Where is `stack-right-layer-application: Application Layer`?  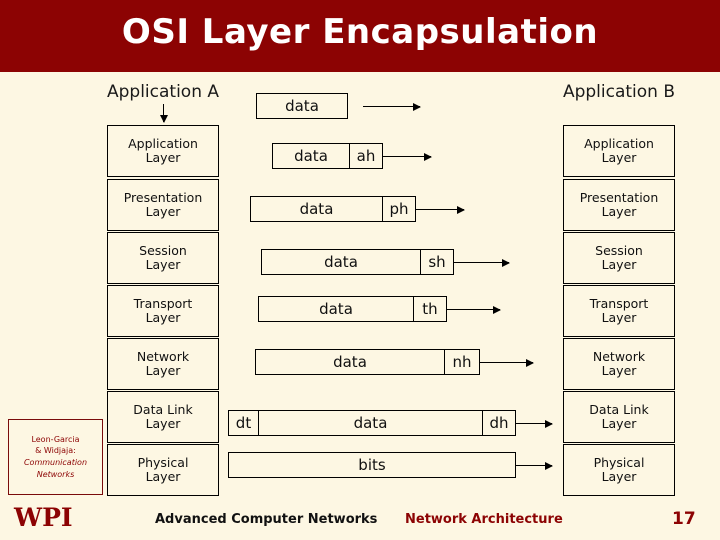
stack-right-layer-application: Application Layer is located at coordinates (619, 151).